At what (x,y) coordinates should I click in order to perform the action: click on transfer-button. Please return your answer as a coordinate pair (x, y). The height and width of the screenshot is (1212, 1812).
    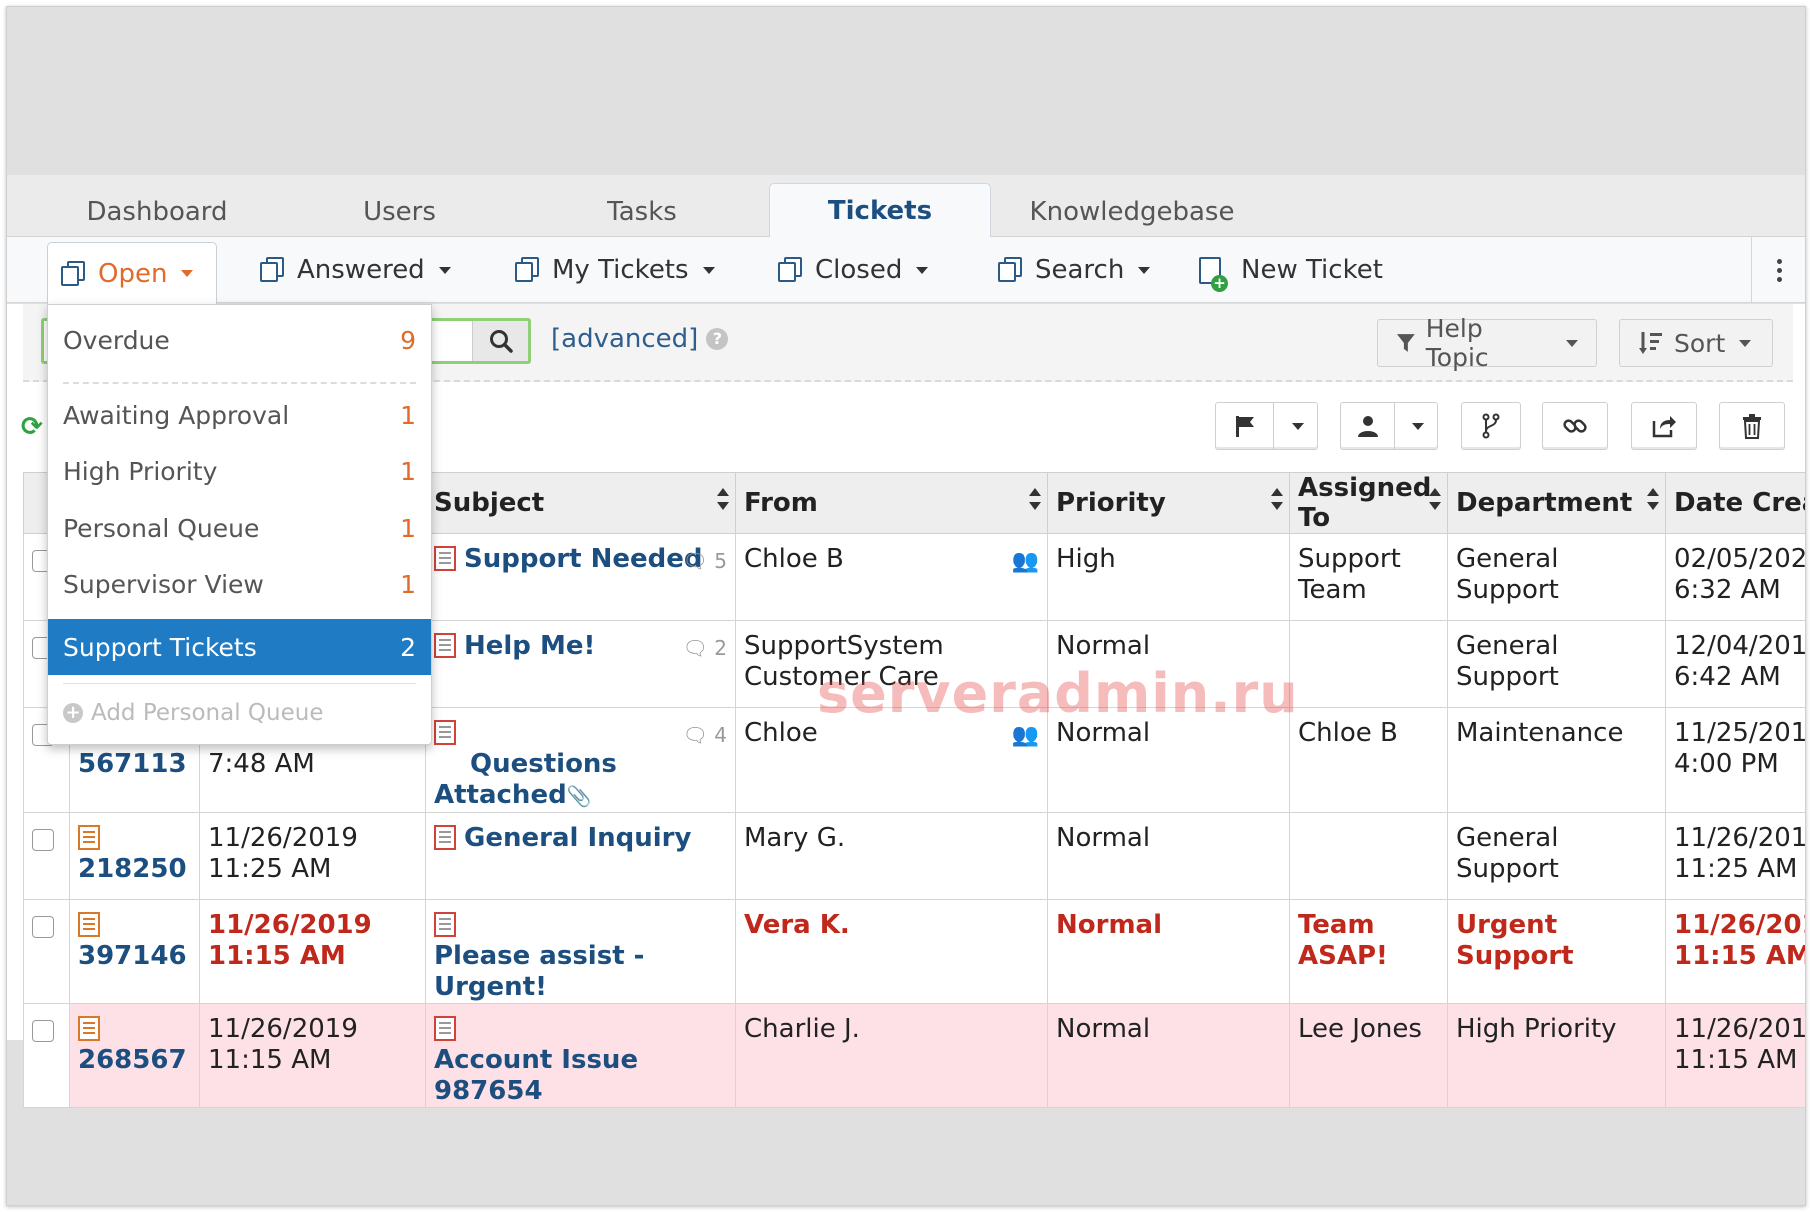
    Looking at the image, I should click on (1664, 426).